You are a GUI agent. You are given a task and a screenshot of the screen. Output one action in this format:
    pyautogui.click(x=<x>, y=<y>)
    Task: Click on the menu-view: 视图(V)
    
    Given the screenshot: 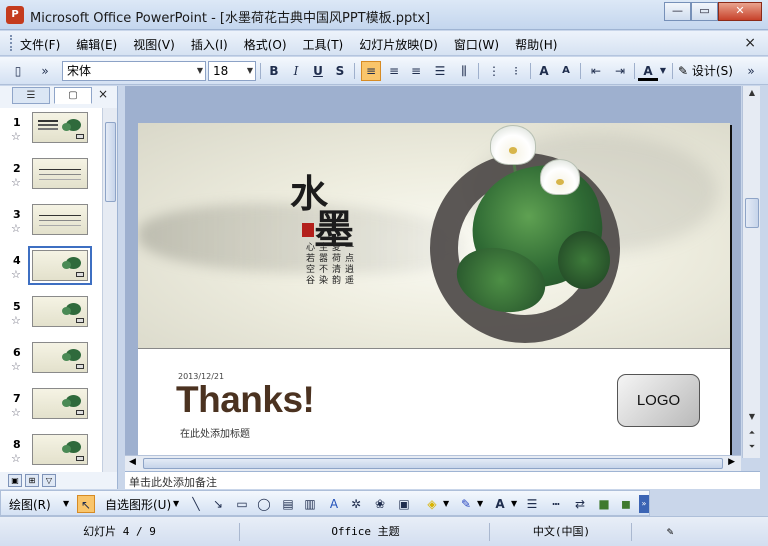 What is the action you would take?
    pyautogui.click(x=154, y=44)
    